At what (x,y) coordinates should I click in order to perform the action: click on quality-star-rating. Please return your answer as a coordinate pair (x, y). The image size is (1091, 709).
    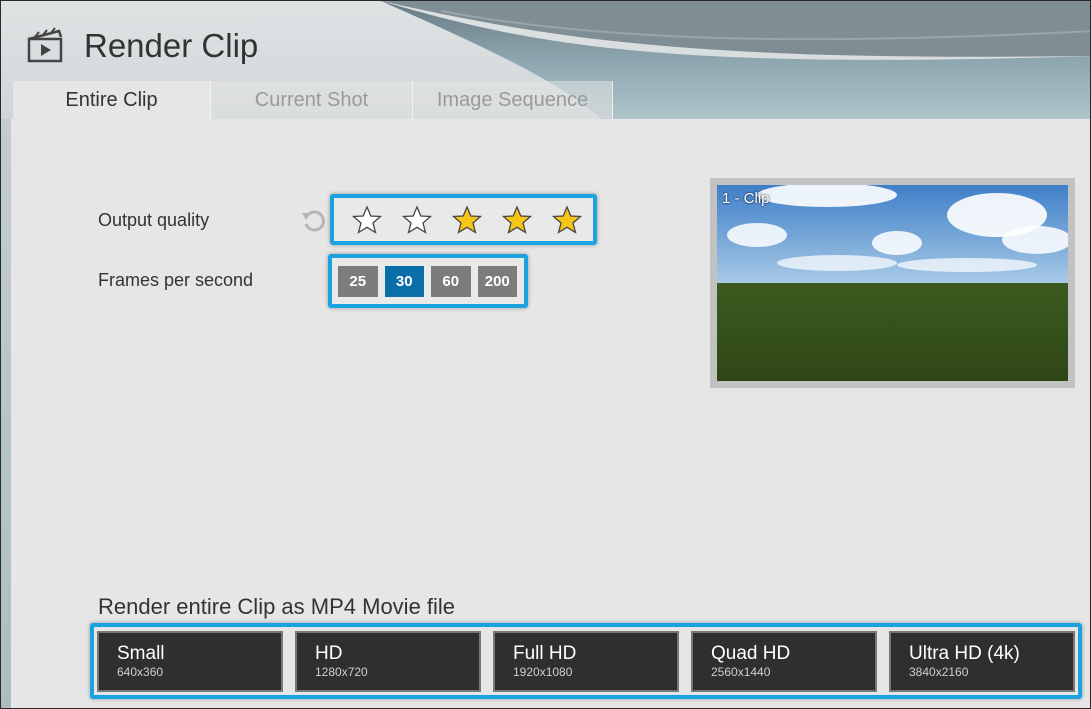
    Looking at the image, I should click on (463, 219).